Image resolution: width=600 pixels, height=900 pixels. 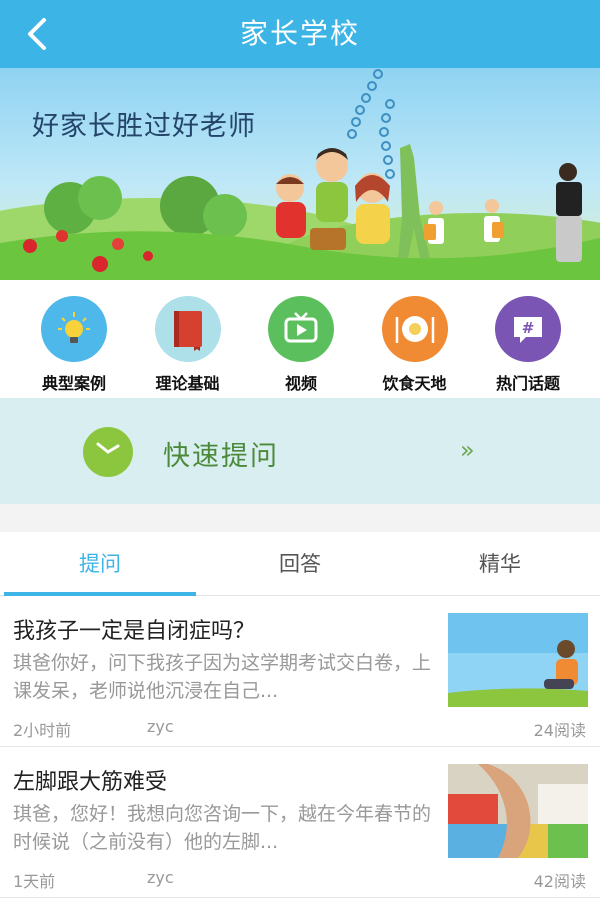 What do you see at coordinates (500, 563) in the screenshot?
I see `tab-featured: 精华` at bounding box center [500, 563].